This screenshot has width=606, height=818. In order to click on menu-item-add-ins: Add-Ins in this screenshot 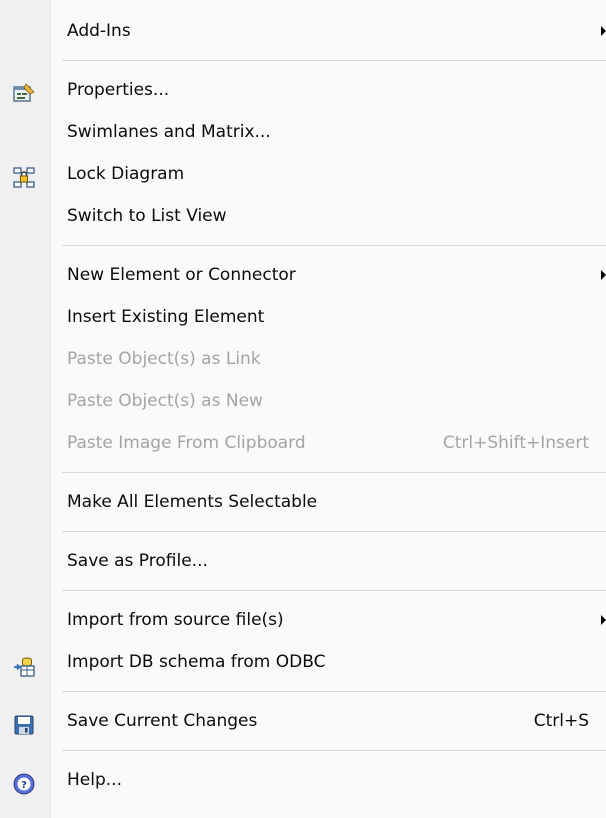, I will do `click(303, 31)`.